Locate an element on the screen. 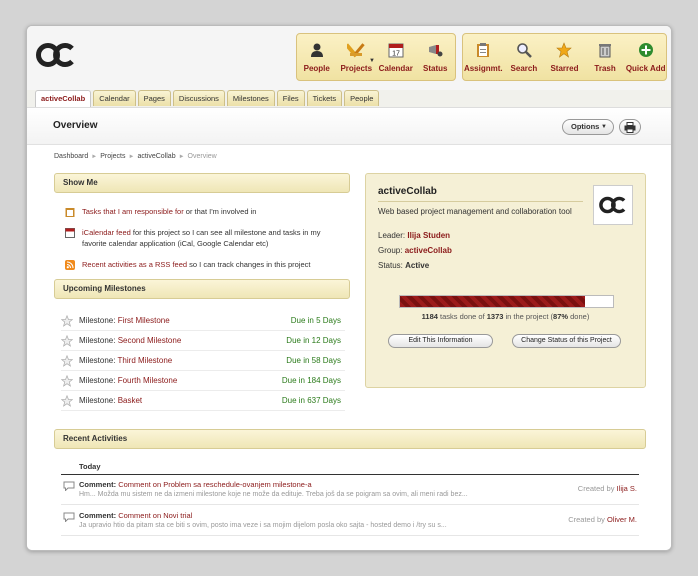  toolbar-label: Starred is located at coordinates (564, 68).